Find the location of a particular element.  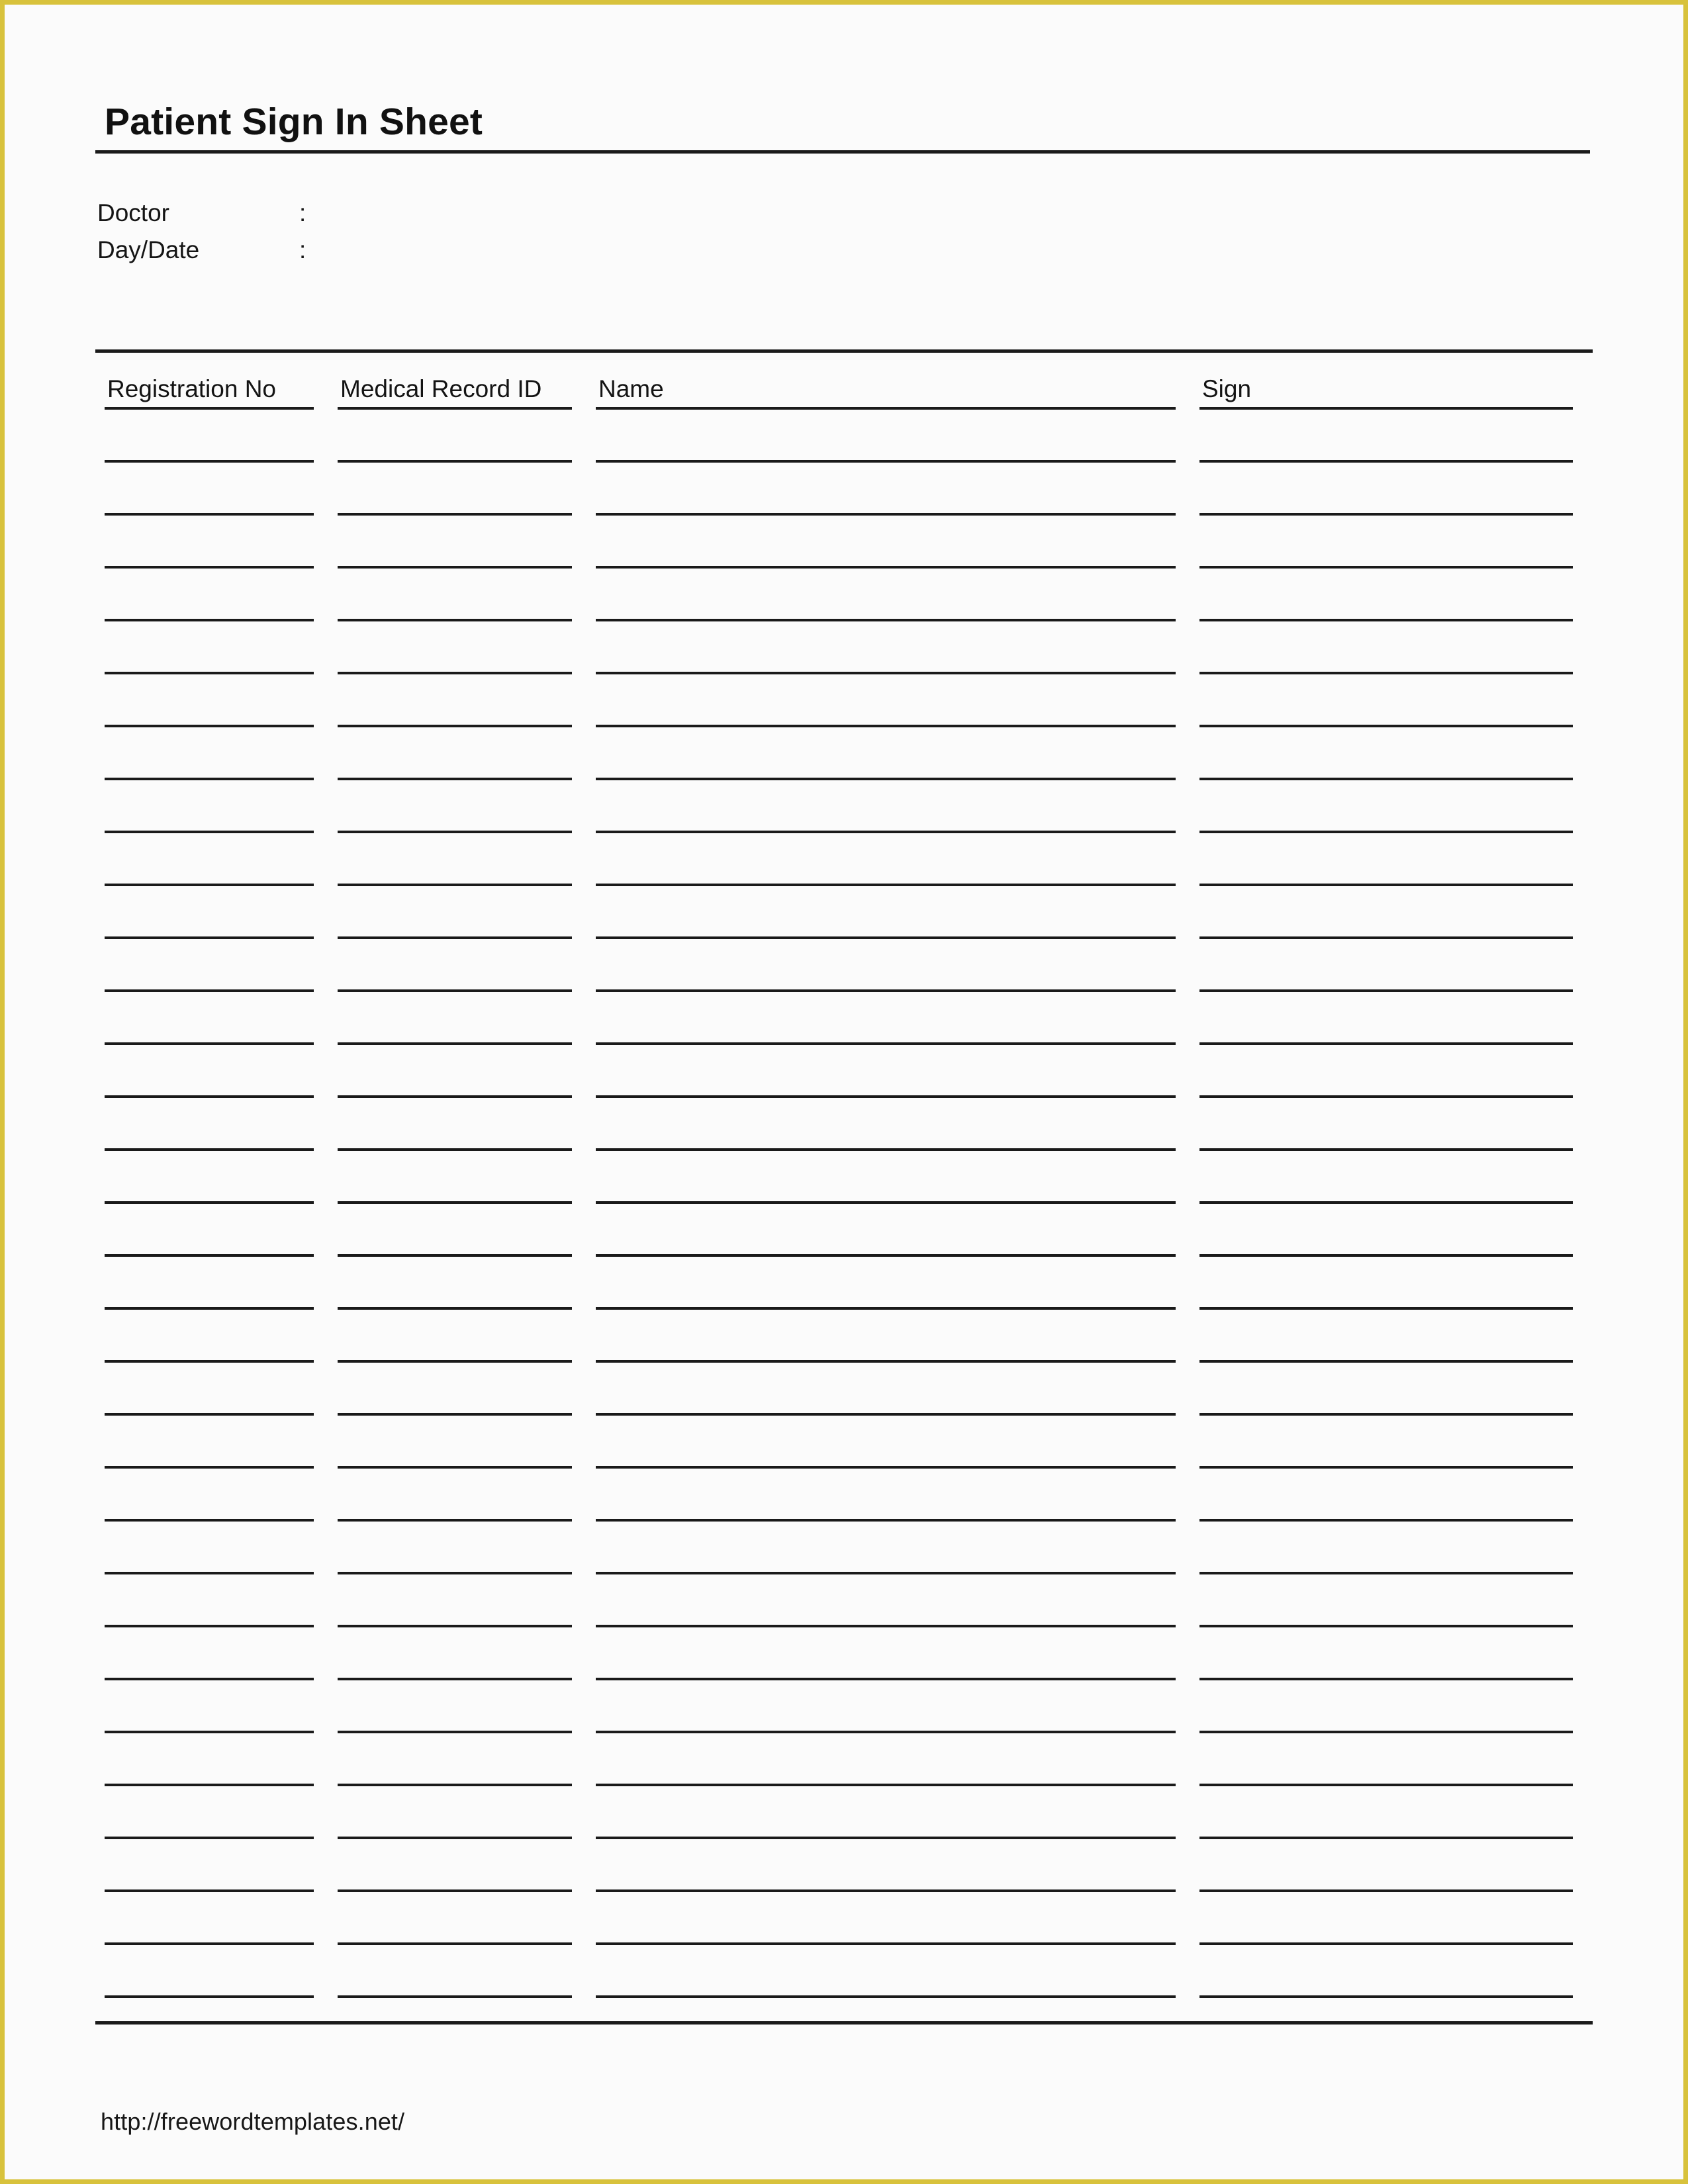

footer-url: http://freewordtemplates.net/ is located at coordinates (252, 2122).